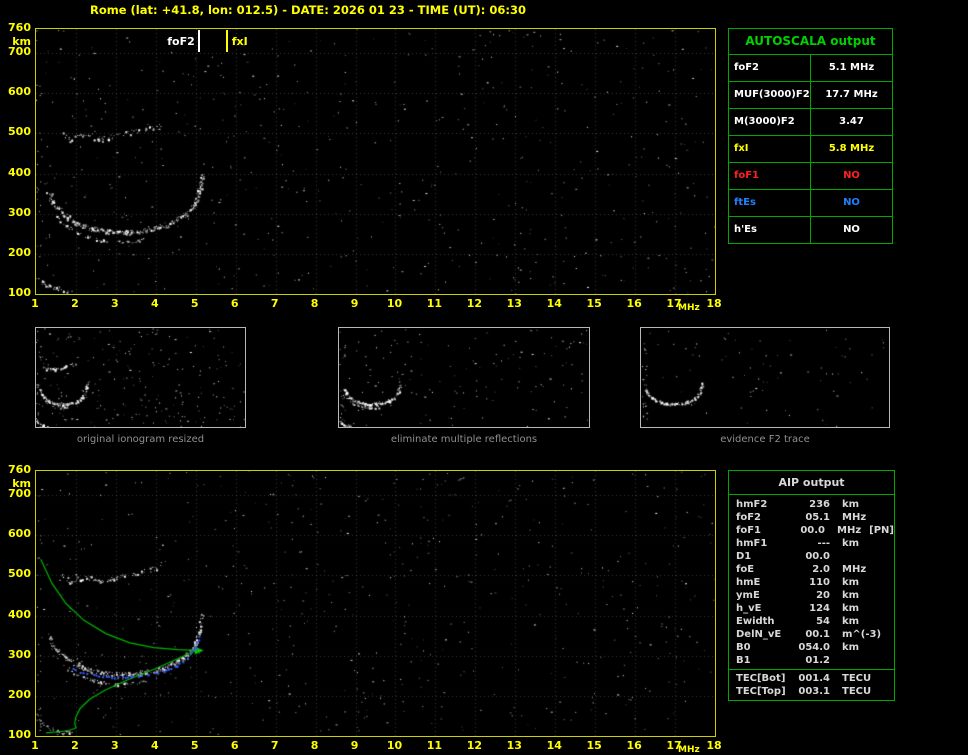 The width and height of the screenshot is (968, 755). What do you see at coordinates (811, 530) in the screenshot?
I see `aip-row-foF1: foF1 00.0 MHz [PN]` at bounding box center [811, 530].